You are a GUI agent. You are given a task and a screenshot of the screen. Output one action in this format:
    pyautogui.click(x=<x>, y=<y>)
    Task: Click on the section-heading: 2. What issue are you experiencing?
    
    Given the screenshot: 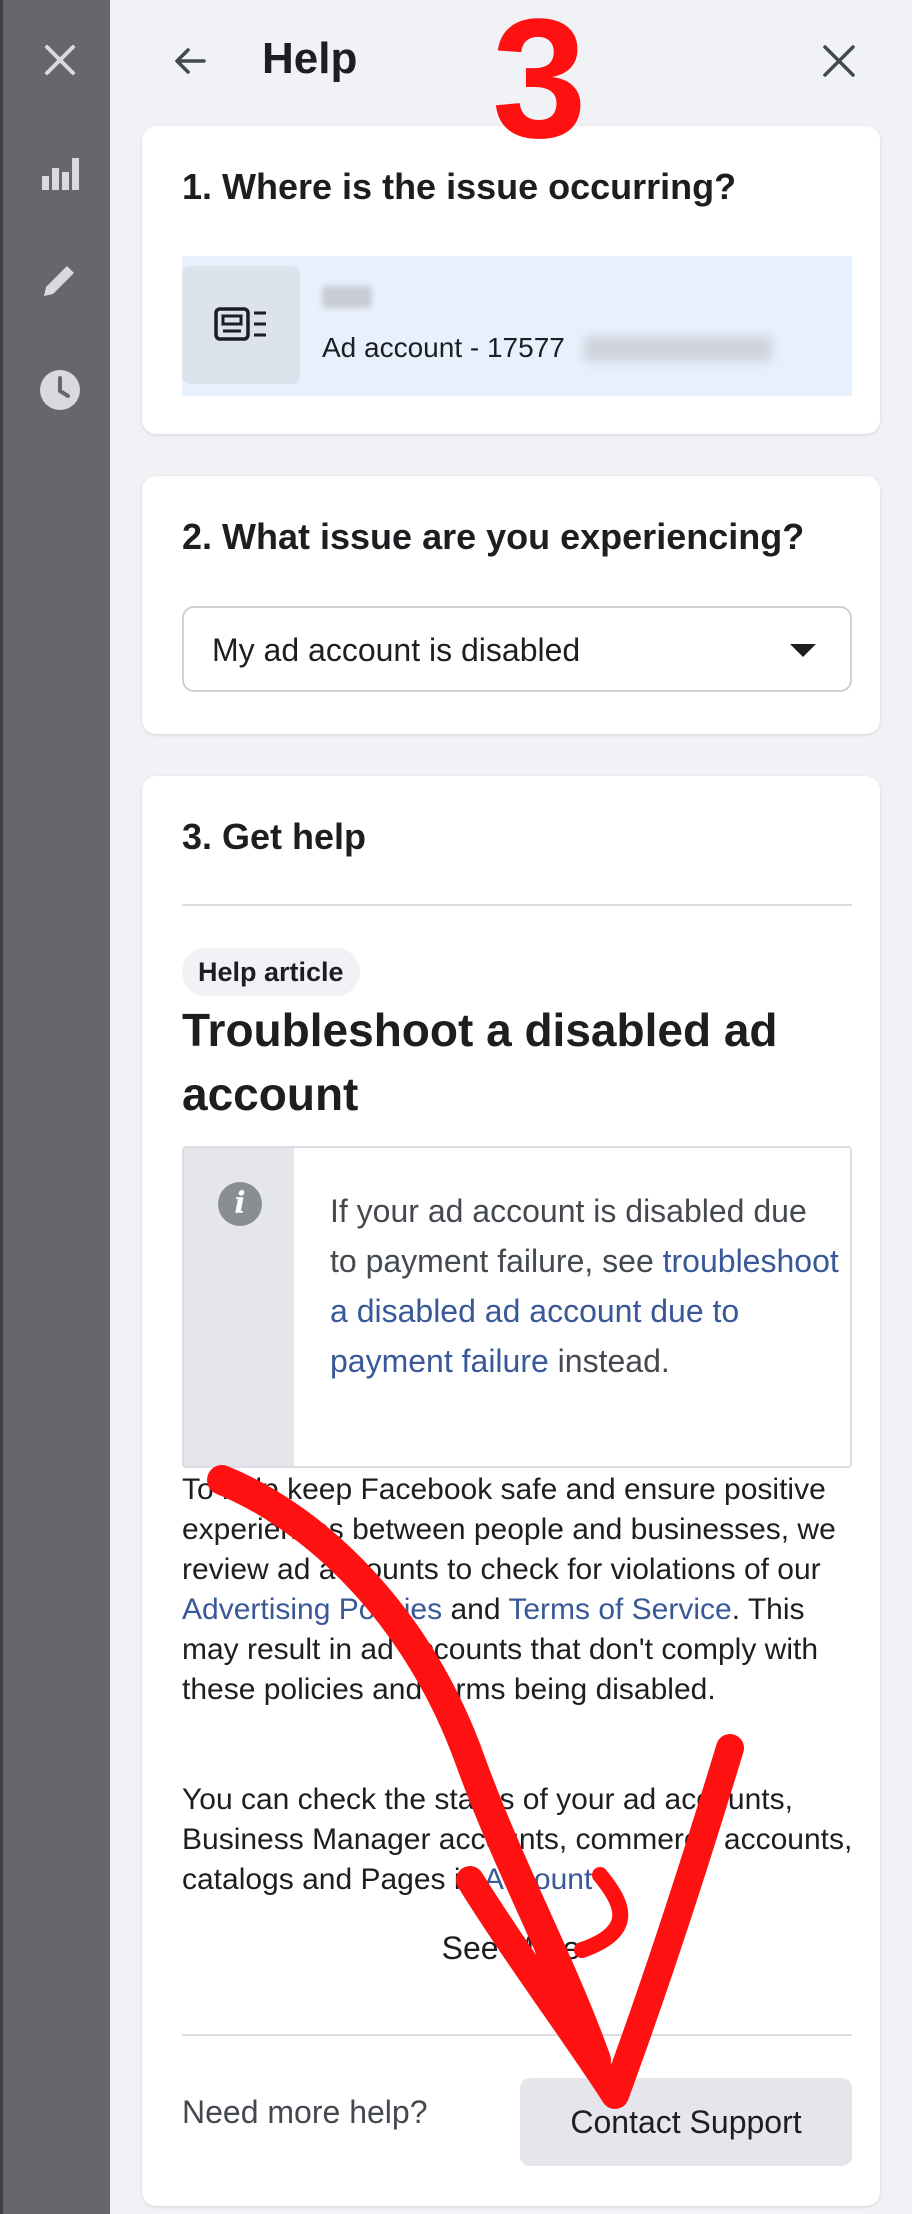 What is the action you would take?
    pyautogui.click(x=493, y=536)
    